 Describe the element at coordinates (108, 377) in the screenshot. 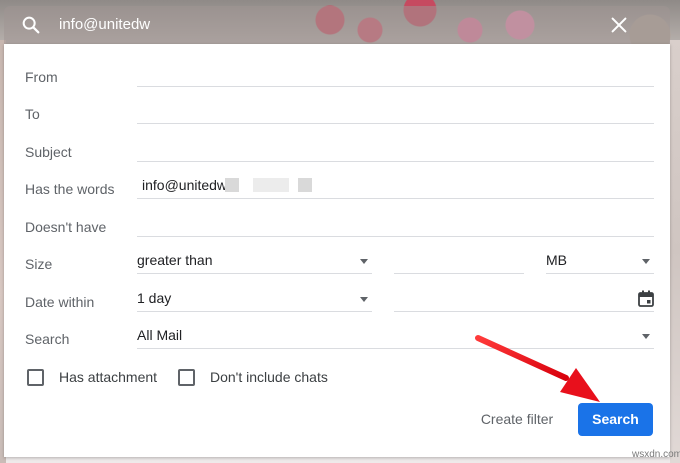

I see `has-attachment-label: Has attachment` at that location.